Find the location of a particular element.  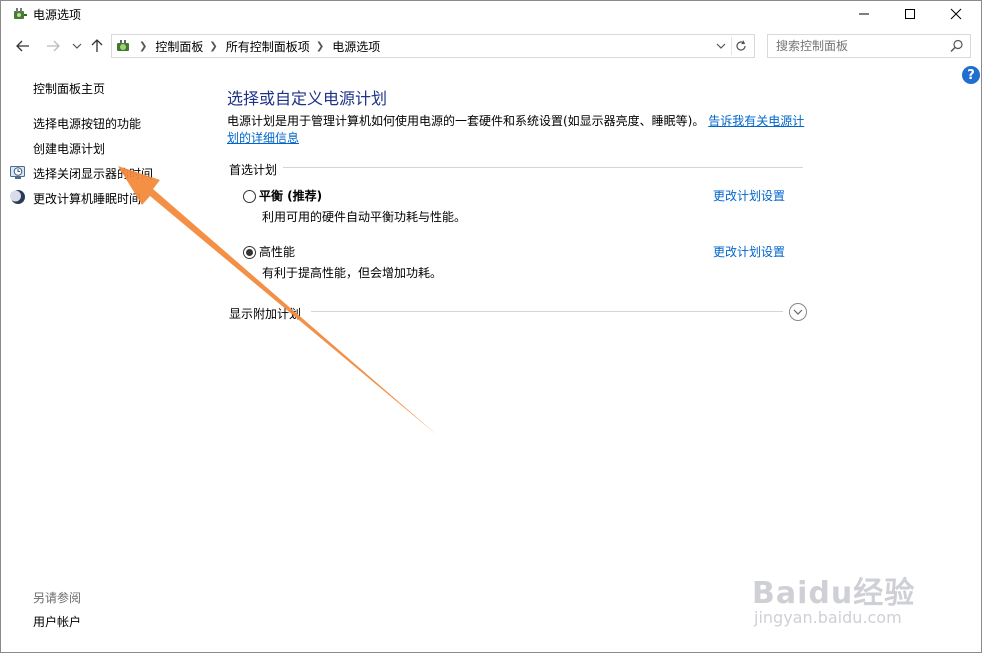

sidebar-item-create-power-plan: 创建电源计划 is located at coordinates (69, 148).